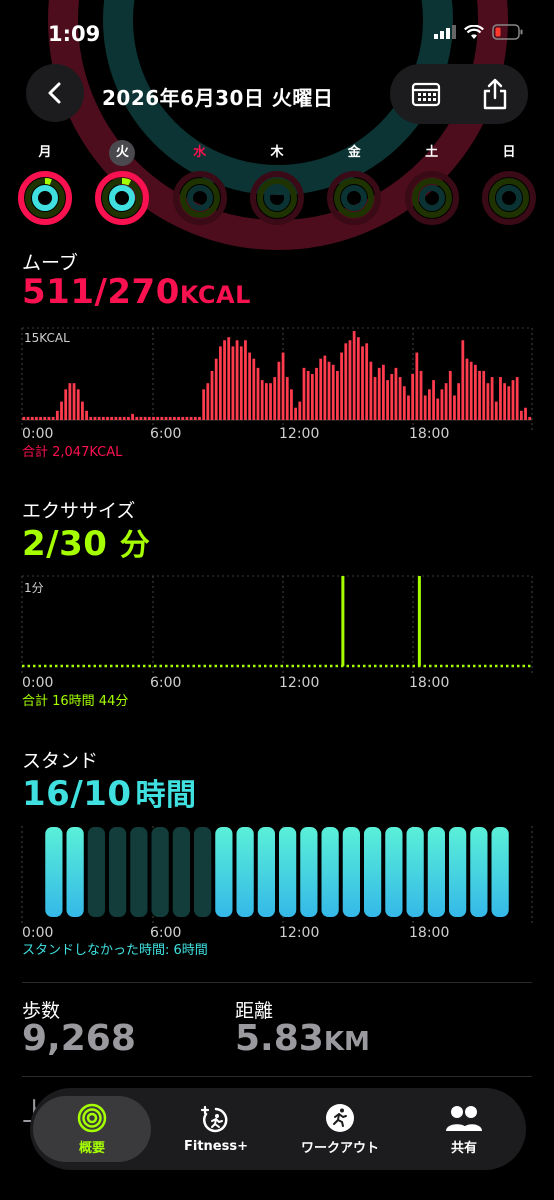 Image resolution: width=554 pixels, height=1200 pixels. I want to click on fitness-plus-icon, so click(214, 1118).